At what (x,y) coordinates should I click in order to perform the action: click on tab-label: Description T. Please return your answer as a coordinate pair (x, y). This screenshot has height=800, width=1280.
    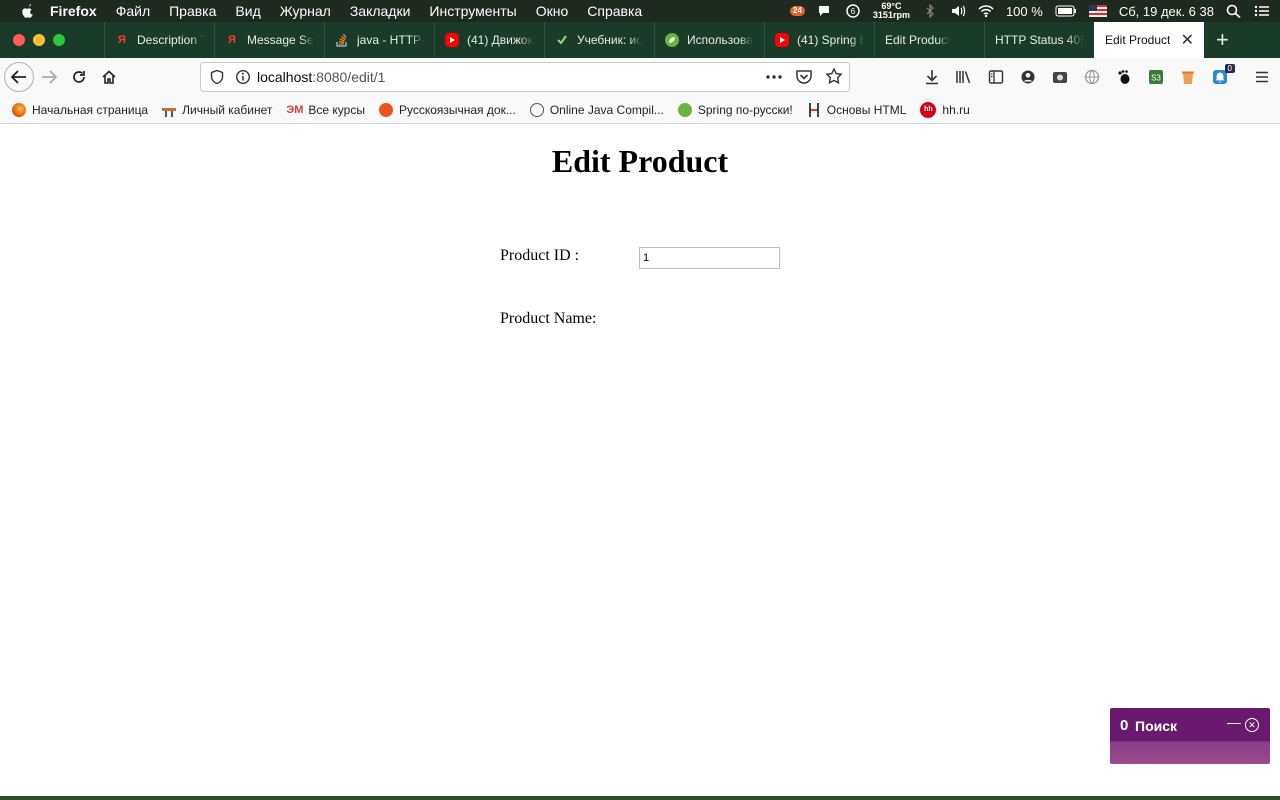
    Looking at the image, I should click on (170, 40).